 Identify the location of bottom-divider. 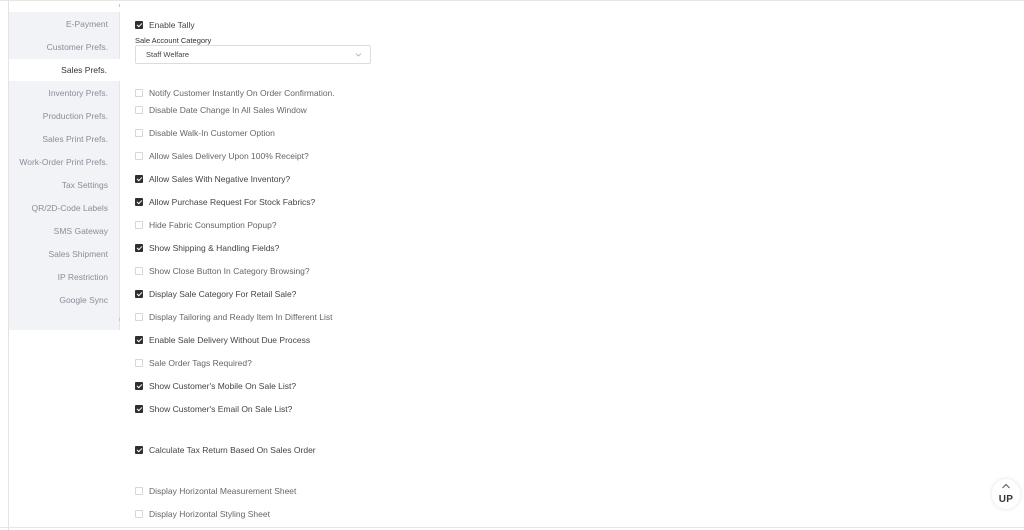
(512, 527).